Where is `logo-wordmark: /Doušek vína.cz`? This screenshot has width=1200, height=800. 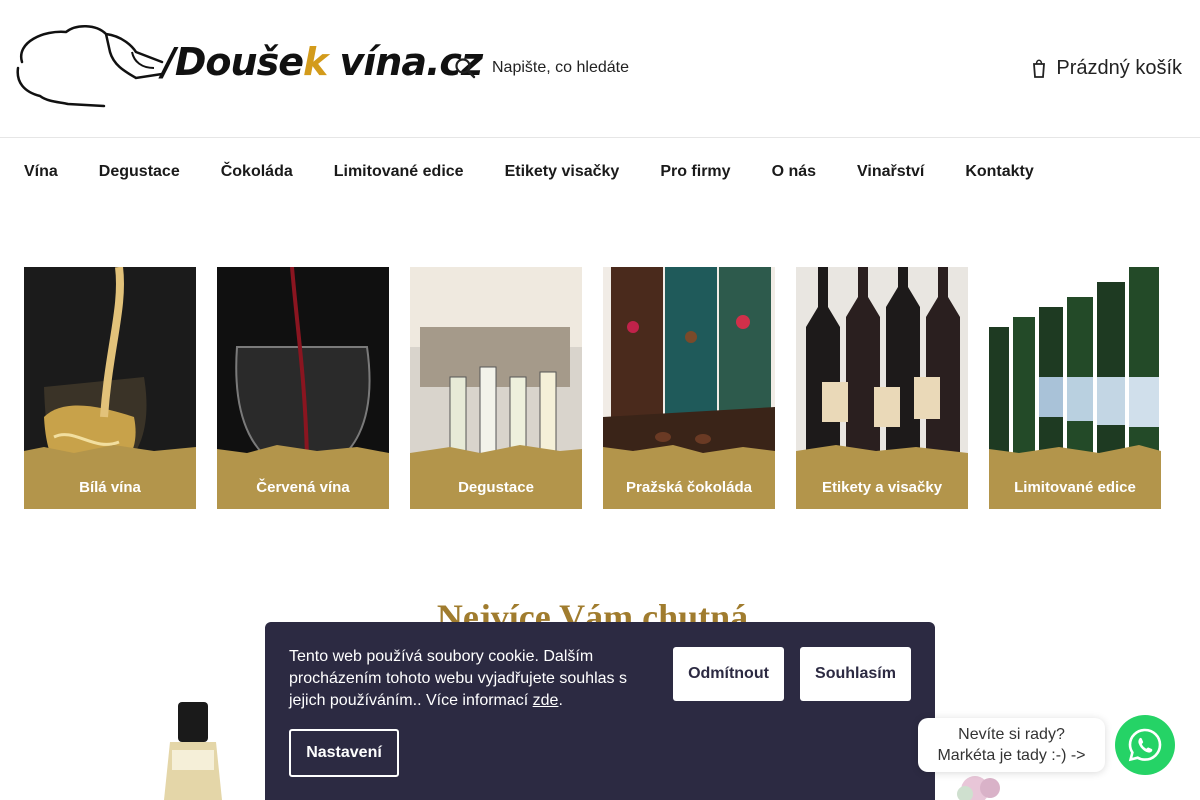 logo-wordmark: /Doušek vína.cz is located at coordinates (322, 62).